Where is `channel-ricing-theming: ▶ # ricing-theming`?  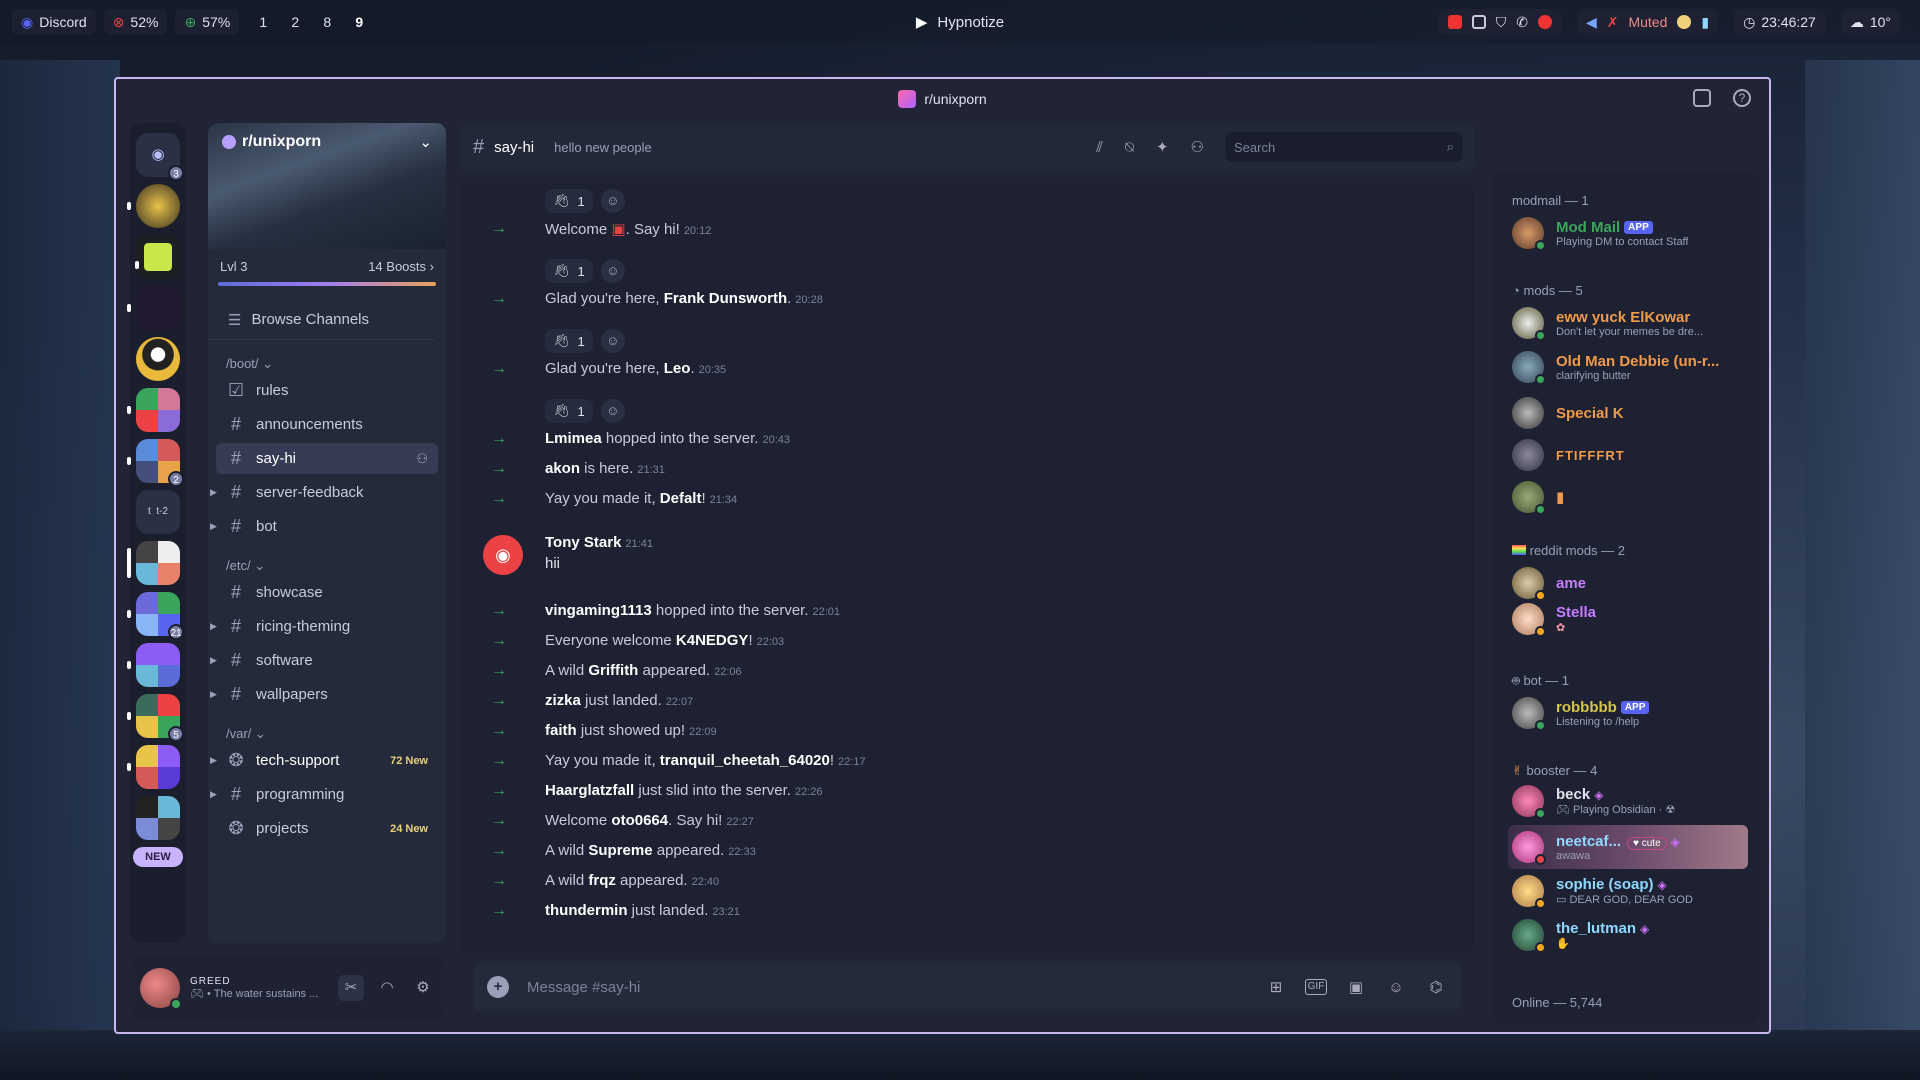 channel-ricing-theming: ▶ # ricing-theming is located at coordinates (324, 626).